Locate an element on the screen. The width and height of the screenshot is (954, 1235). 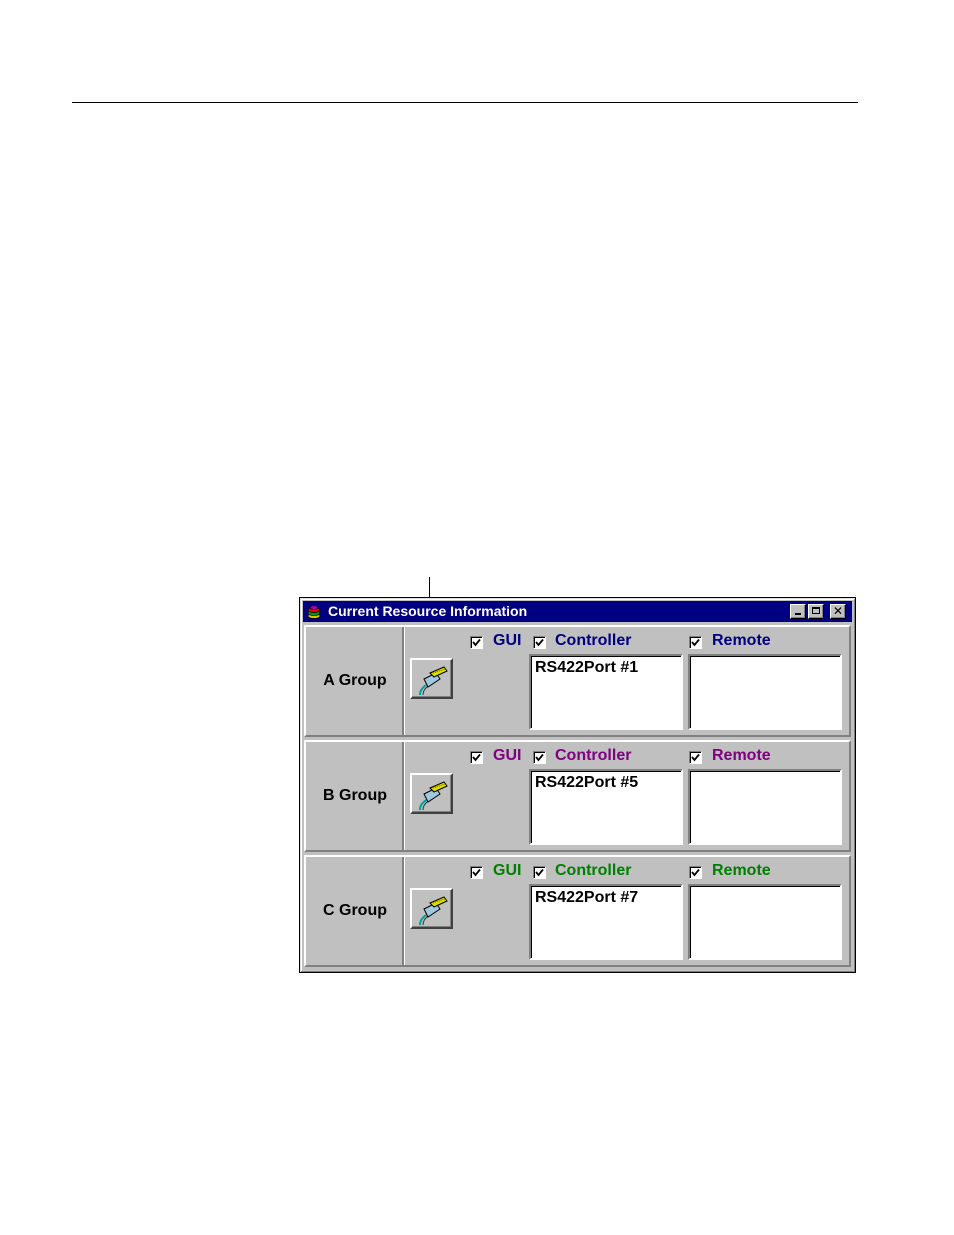
group-label-cell: B Group is located at coordinates (355, 796).